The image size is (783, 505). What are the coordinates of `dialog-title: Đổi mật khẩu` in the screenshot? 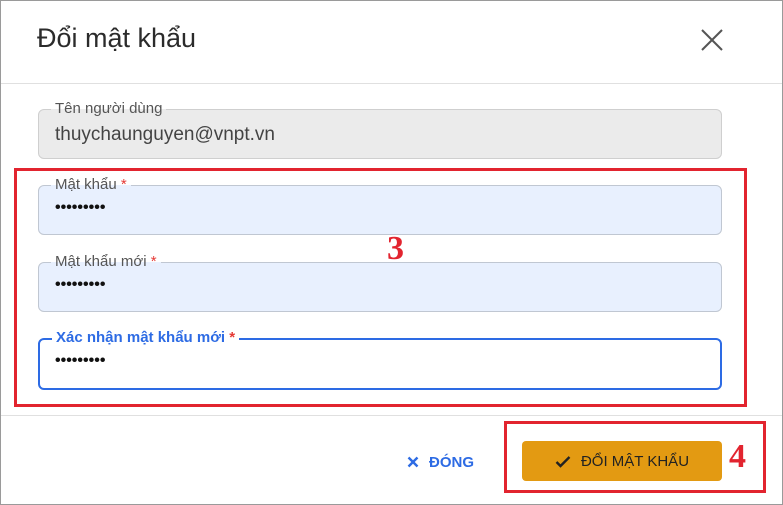 It's located at (117, 38).